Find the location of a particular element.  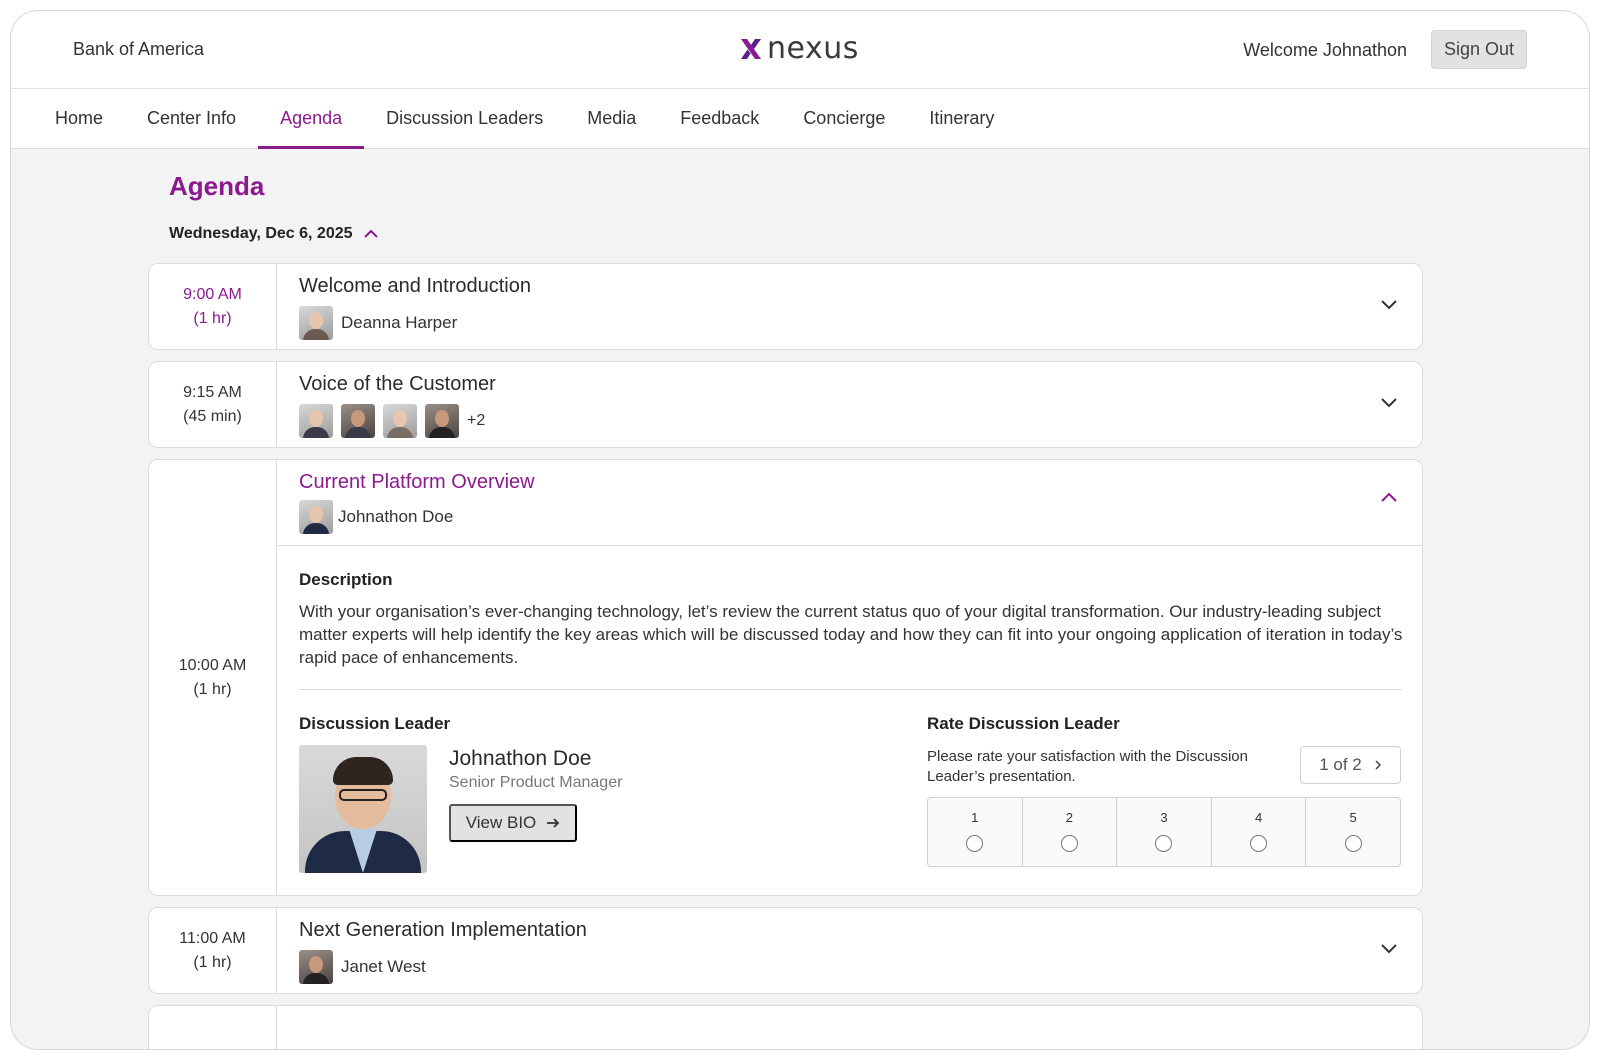

nexus-x-icon is located at coordinates (751, 48).